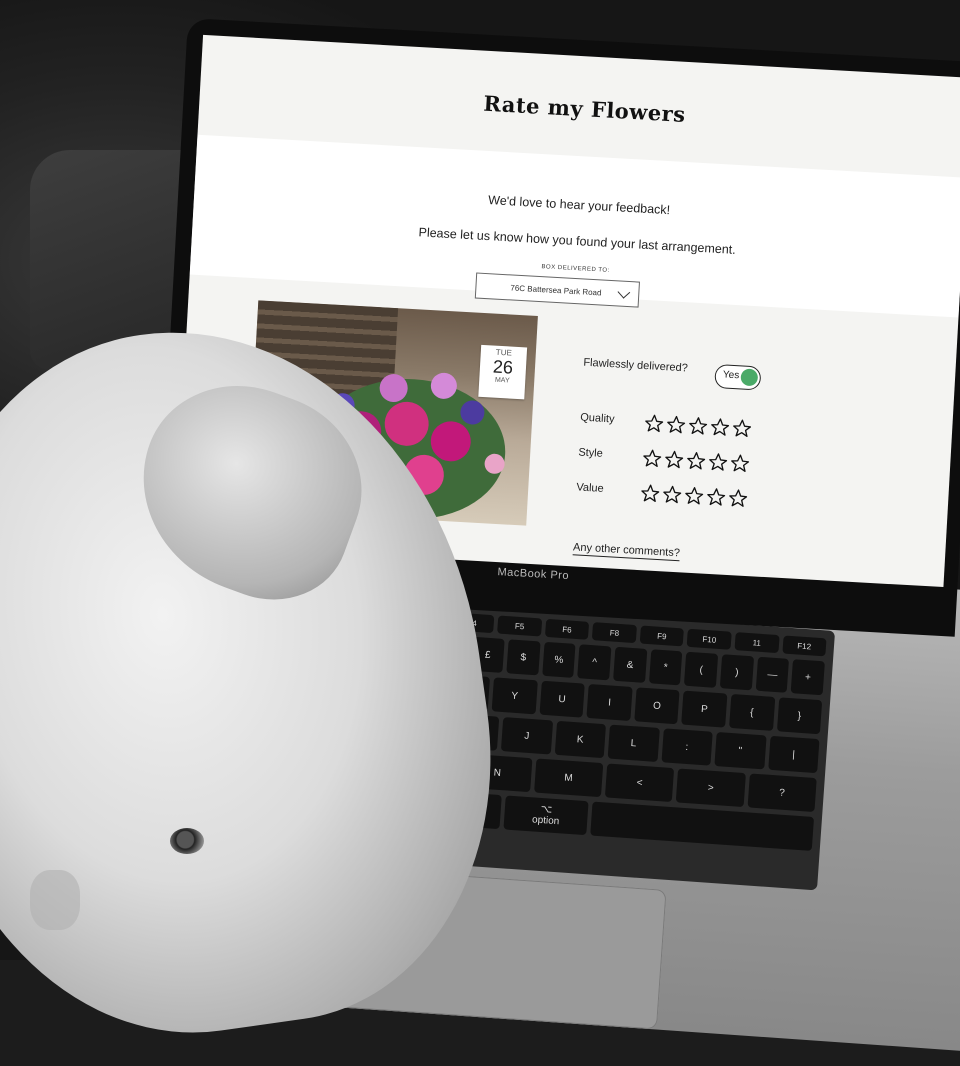 The width and height of the screenshot is (960, 1066). I want to click on keyboard-key: ?, so click(782, 793).